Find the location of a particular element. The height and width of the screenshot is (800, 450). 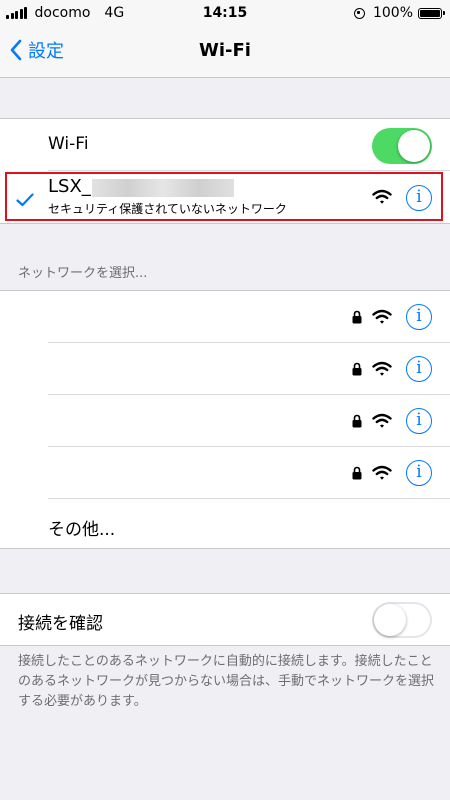

status-bar: docomo 4G 14:15 100% is located at coordinates (225, 14).